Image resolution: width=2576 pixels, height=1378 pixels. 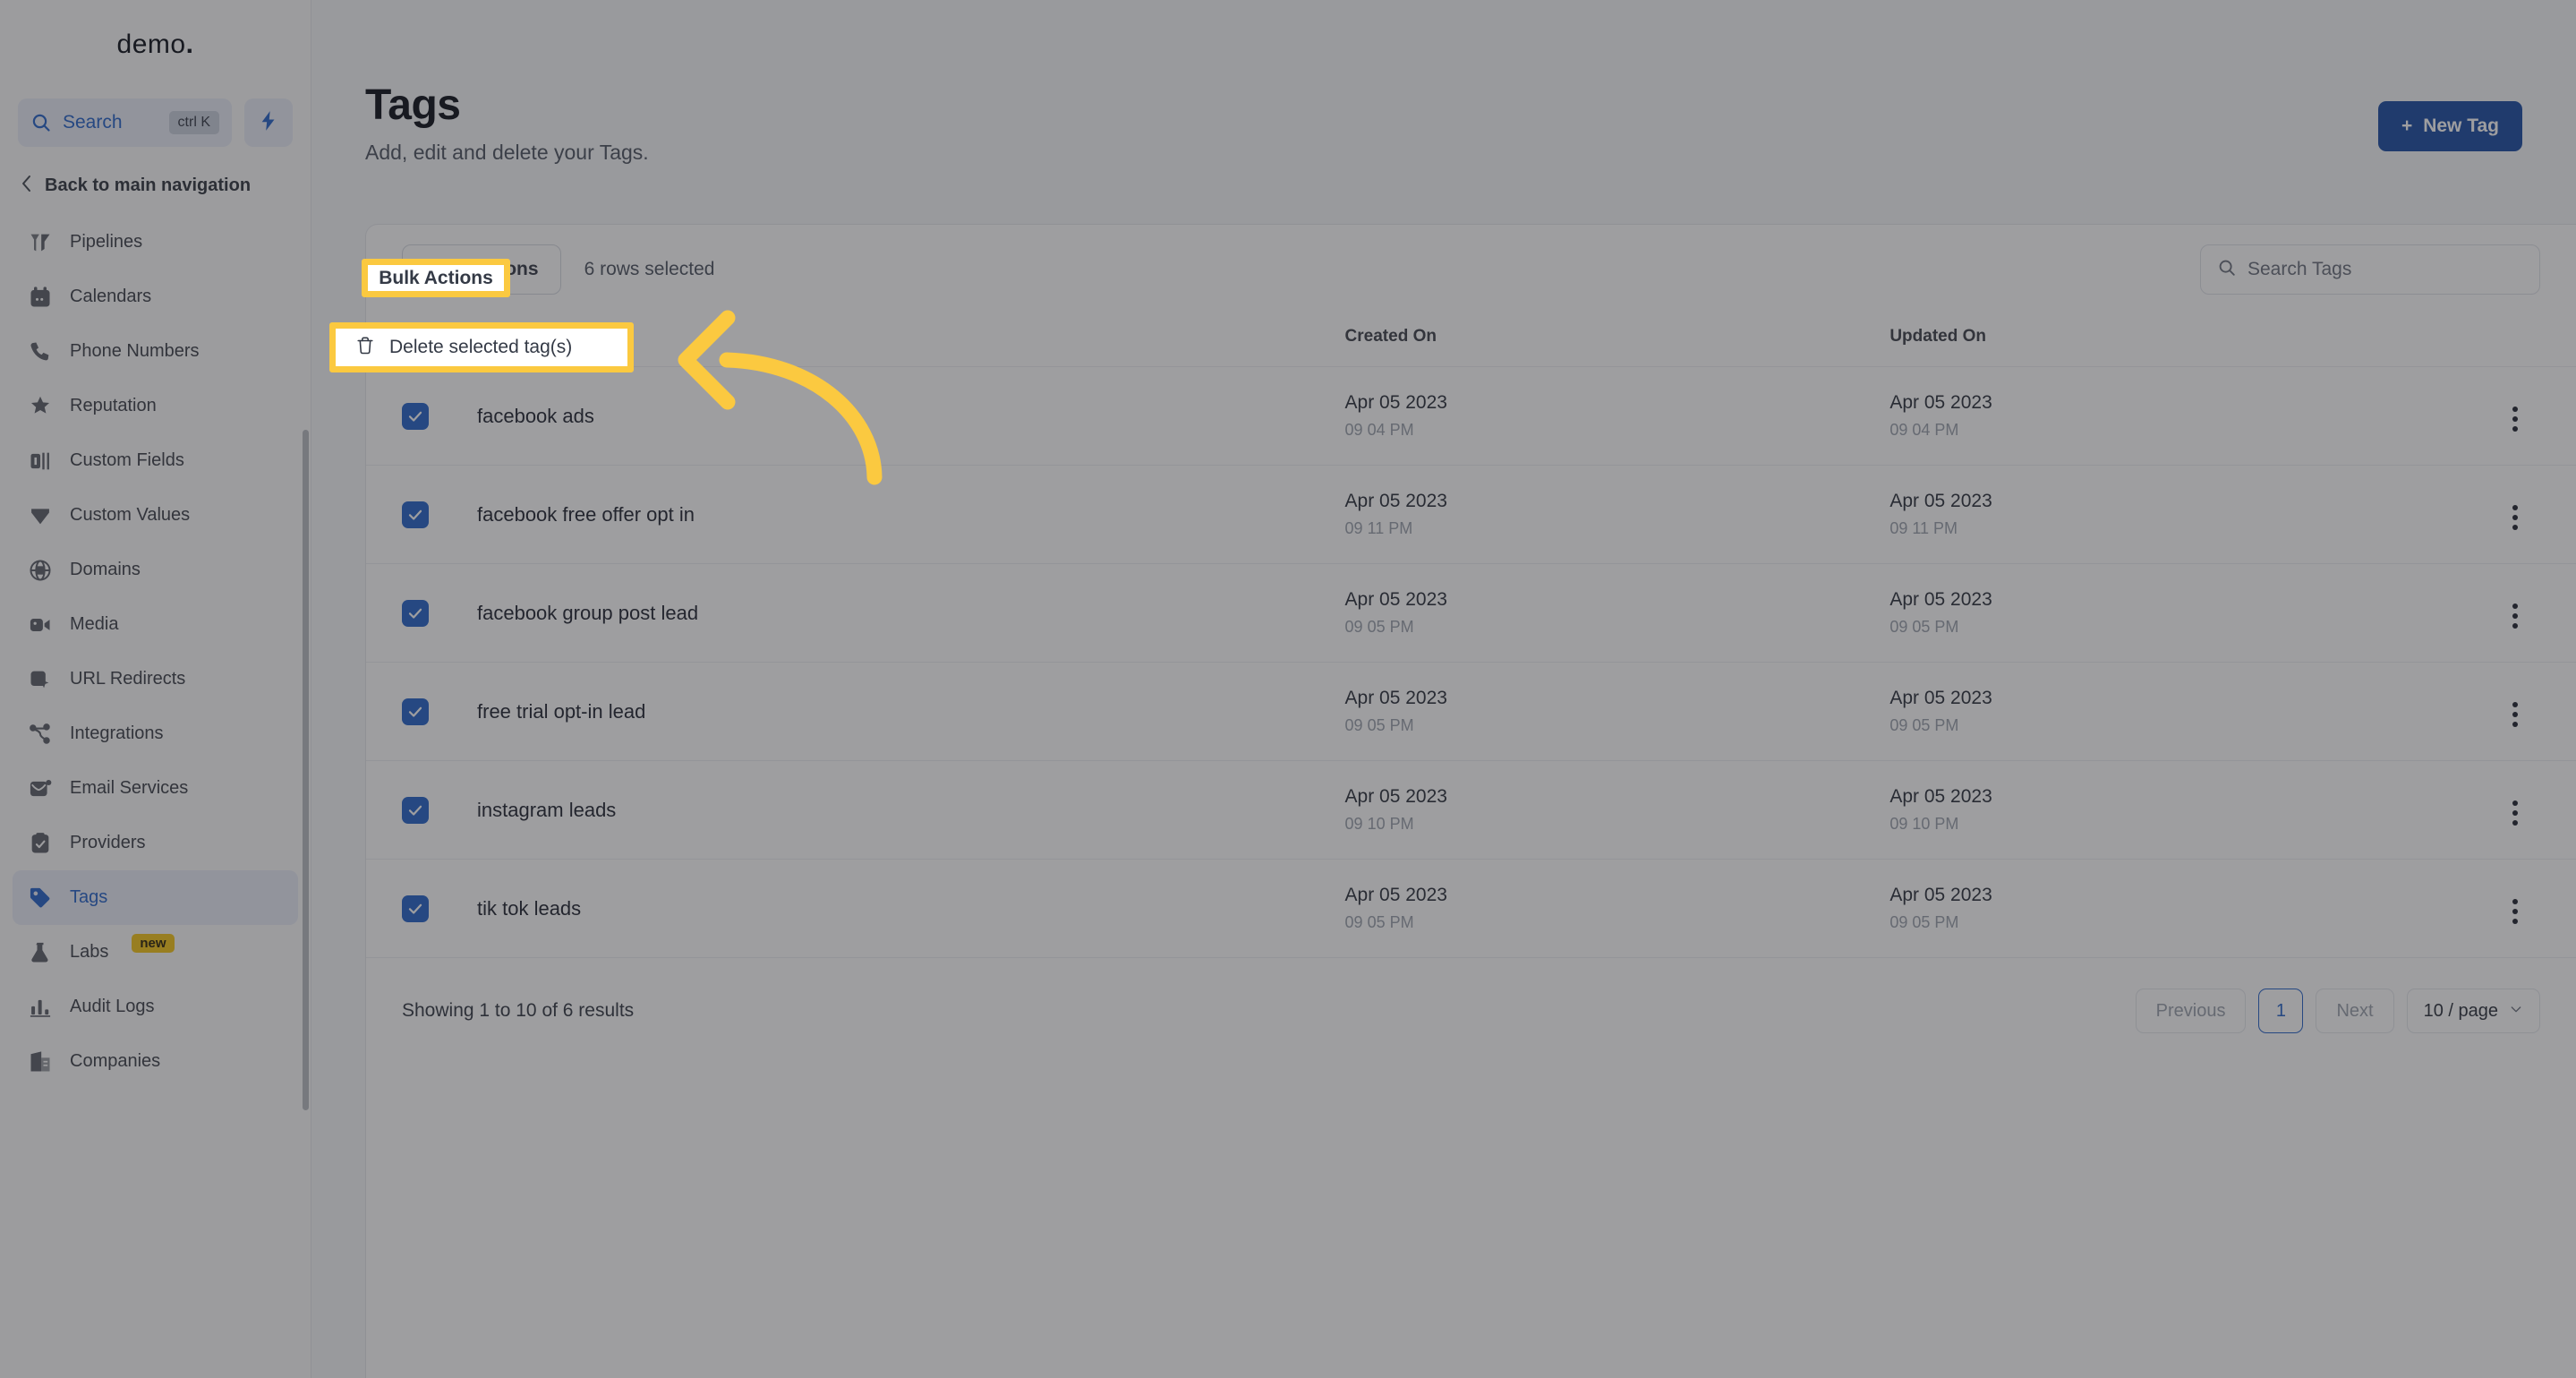 What do you see at coordinates (148, 185) in the screenshot?
I see `back-label: Back to main navigation` at bounding box center [148, 185].